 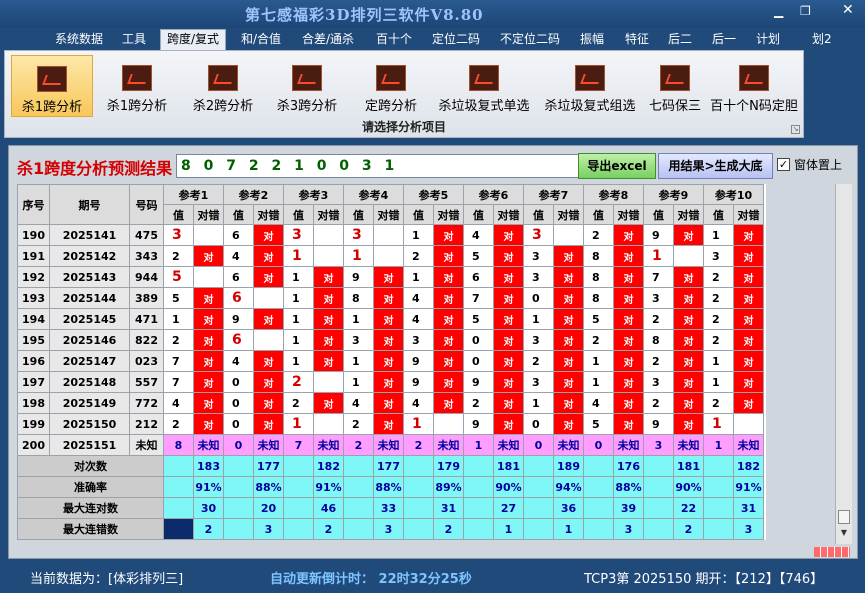 I want to click on row-number: 212, so click(x=146, y=424).